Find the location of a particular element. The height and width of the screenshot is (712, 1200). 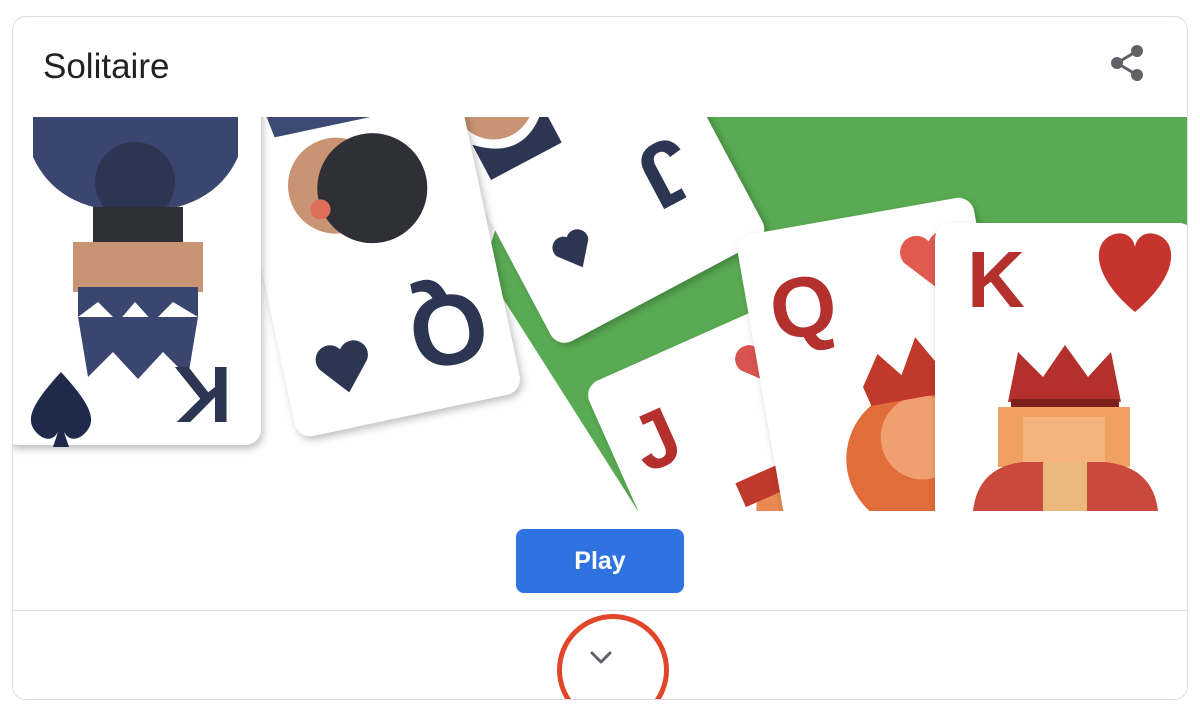

highlight-circle is located at coordinates (613, 656).